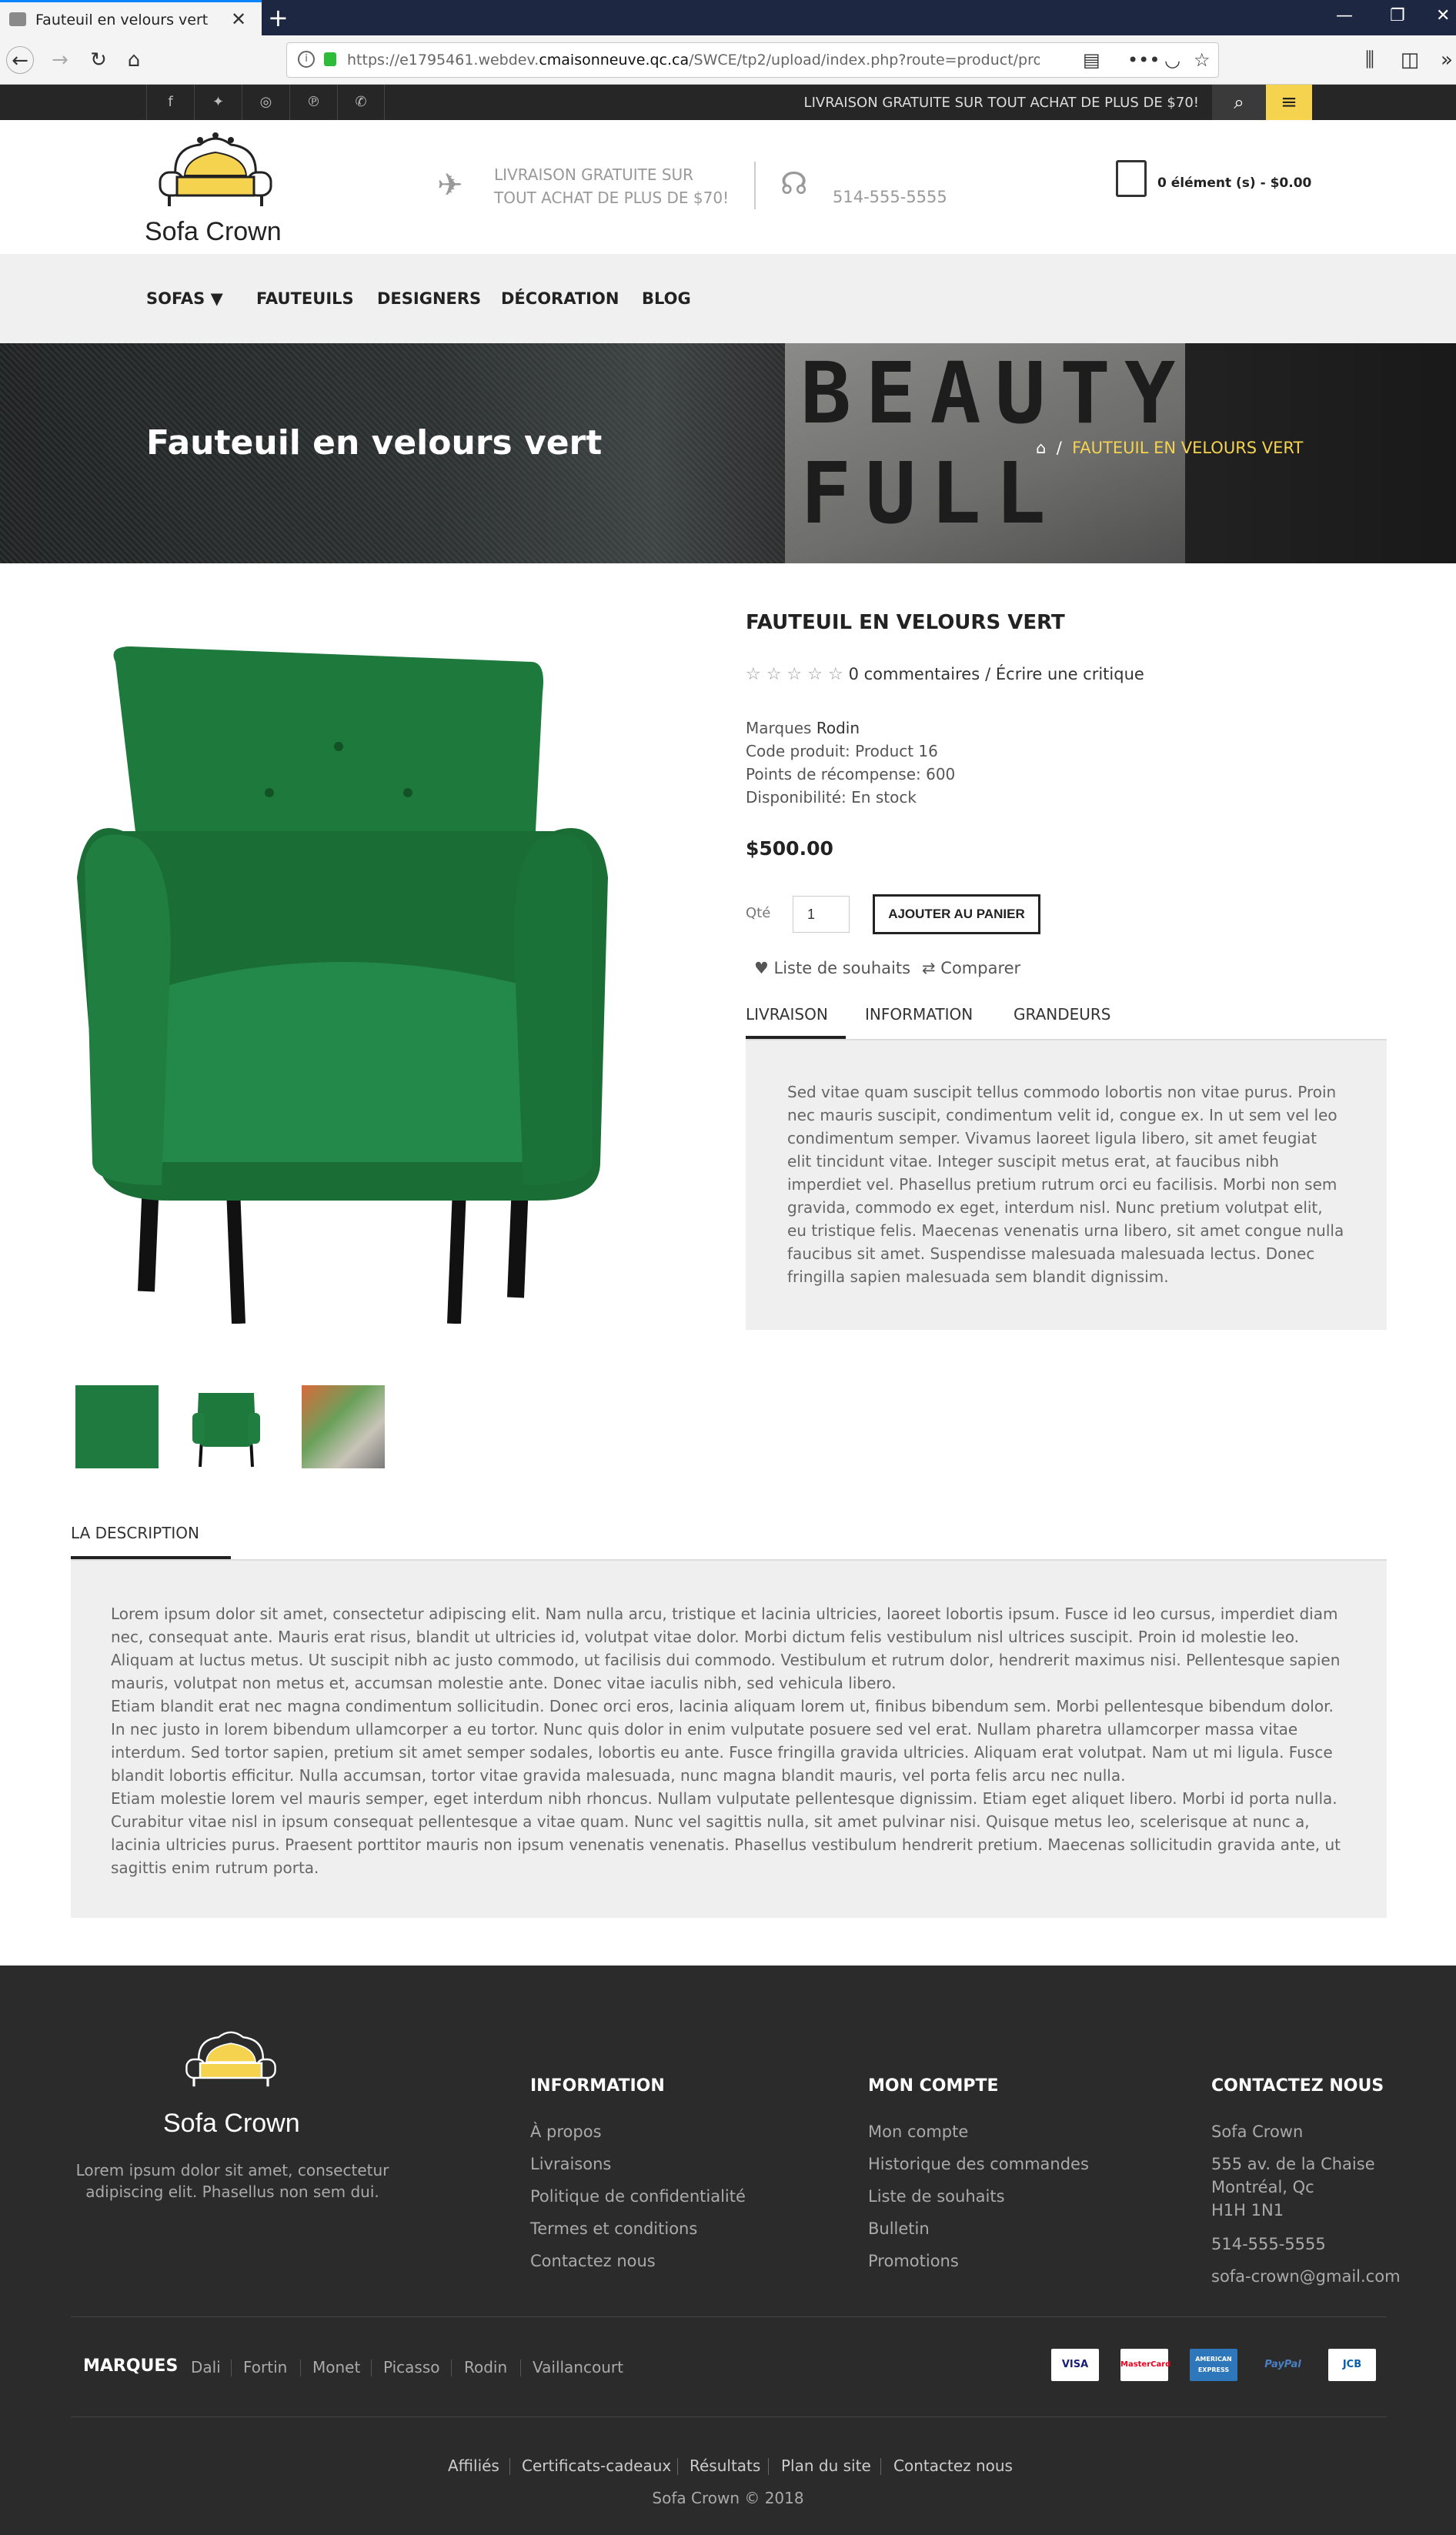 This screenshot has width=1456, height=2535. I want to click on footer-link-contactez: Contactez nous, so click(953, 2466).